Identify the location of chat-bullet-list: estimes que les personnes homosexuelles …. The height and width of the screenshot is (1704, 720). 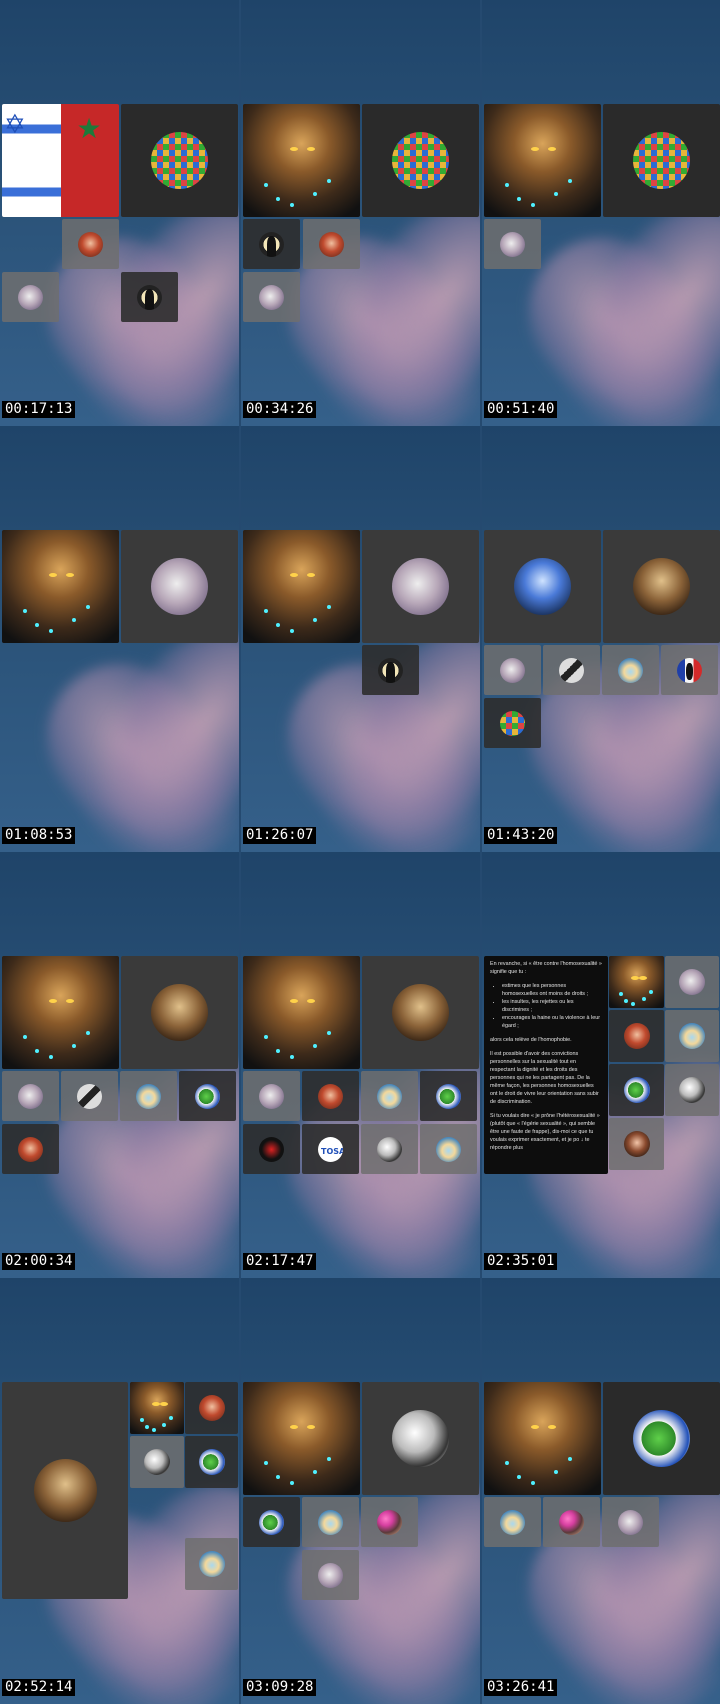
(552, 1006).